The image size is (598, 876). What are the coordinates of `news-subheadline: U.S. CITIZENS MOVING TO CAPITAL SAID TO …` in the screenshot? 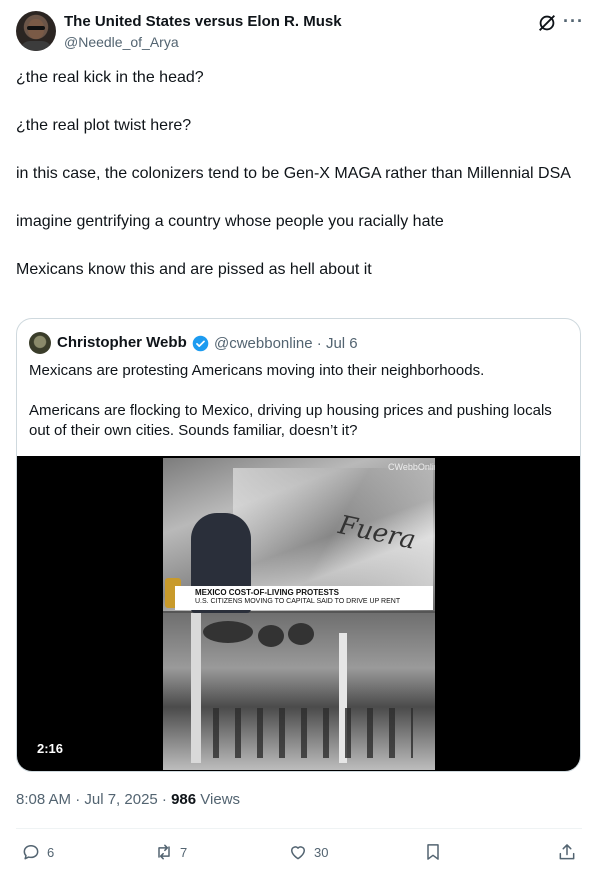 It's located at (298, 601).